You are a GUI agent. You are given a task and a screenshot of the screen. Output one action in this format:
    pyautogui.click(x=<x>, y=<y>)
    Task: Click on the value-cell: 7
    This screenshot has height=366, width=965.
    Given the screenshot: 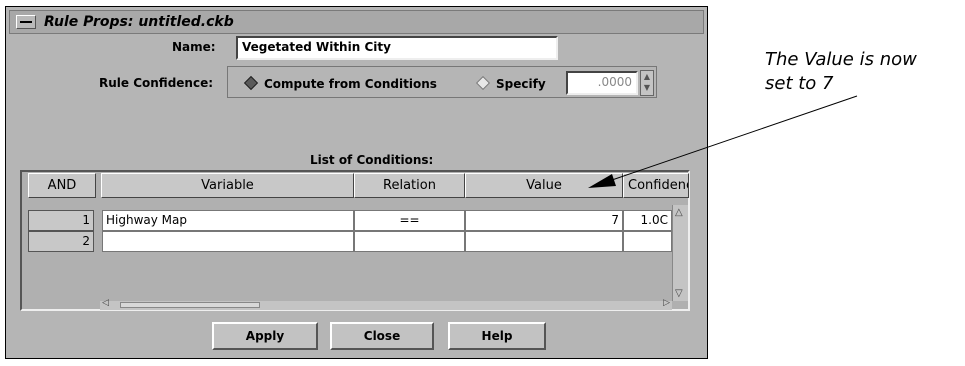 What is the action you would take?
    pyautogui.click(x=544, y=220)
    